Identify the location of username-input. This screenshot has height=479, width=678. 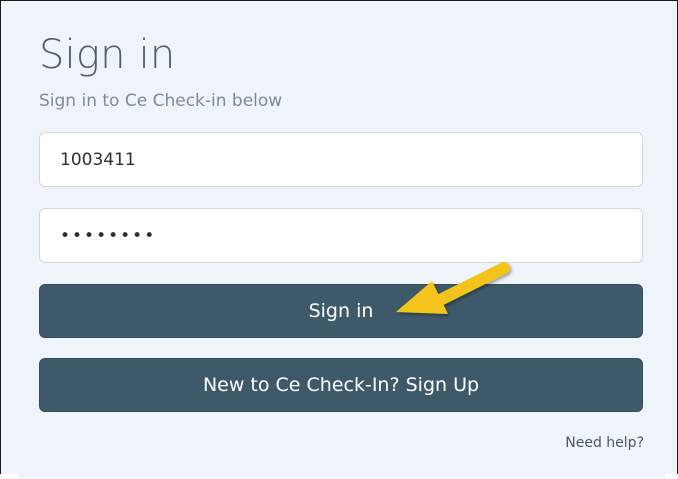
(341, 159).